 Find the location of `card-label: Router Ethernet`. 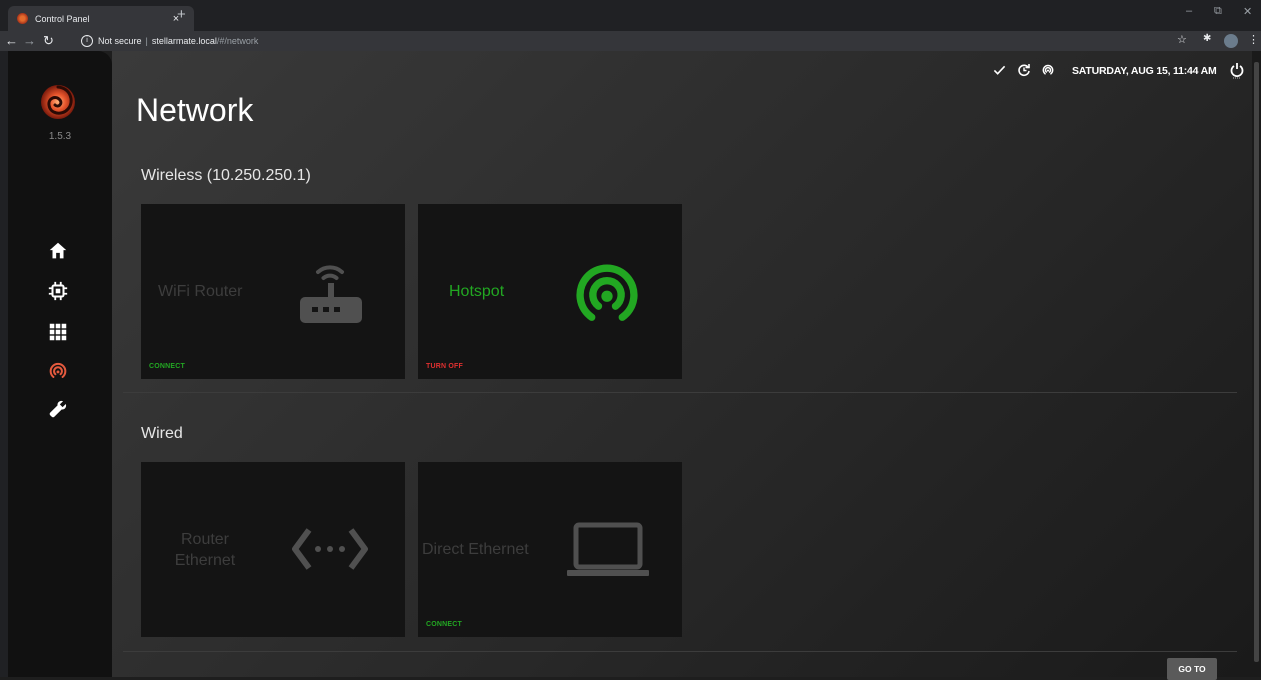

card-label: Router Ethernet is located at coordinates (205, 550).